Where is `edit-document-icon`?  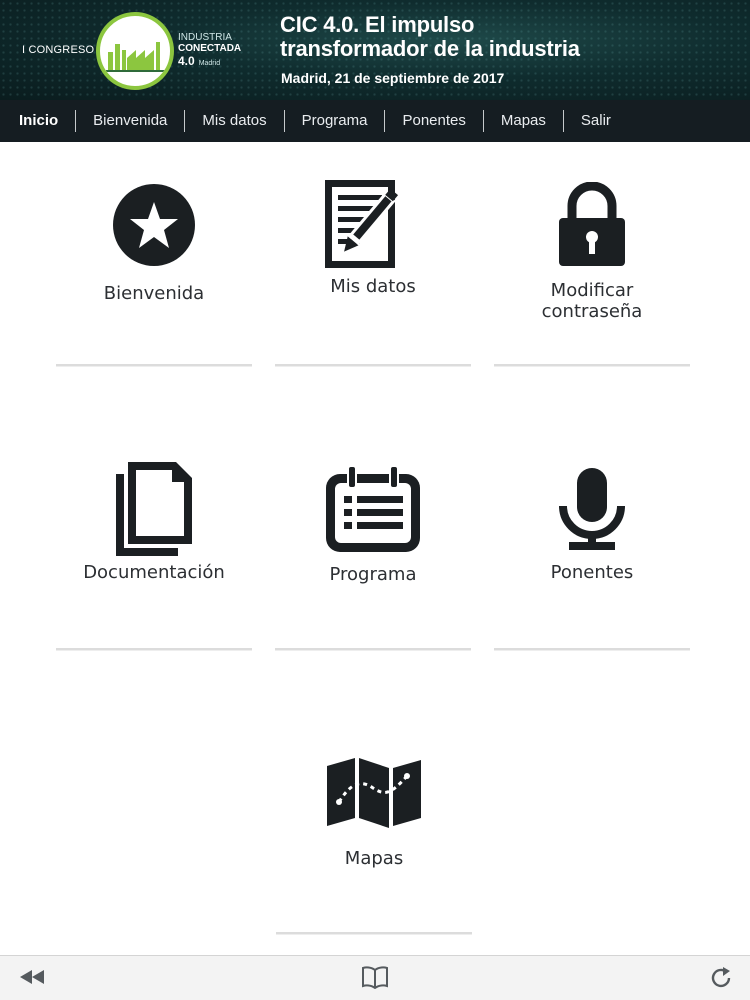
edit-document-icon is located at coordinates (362, 224).